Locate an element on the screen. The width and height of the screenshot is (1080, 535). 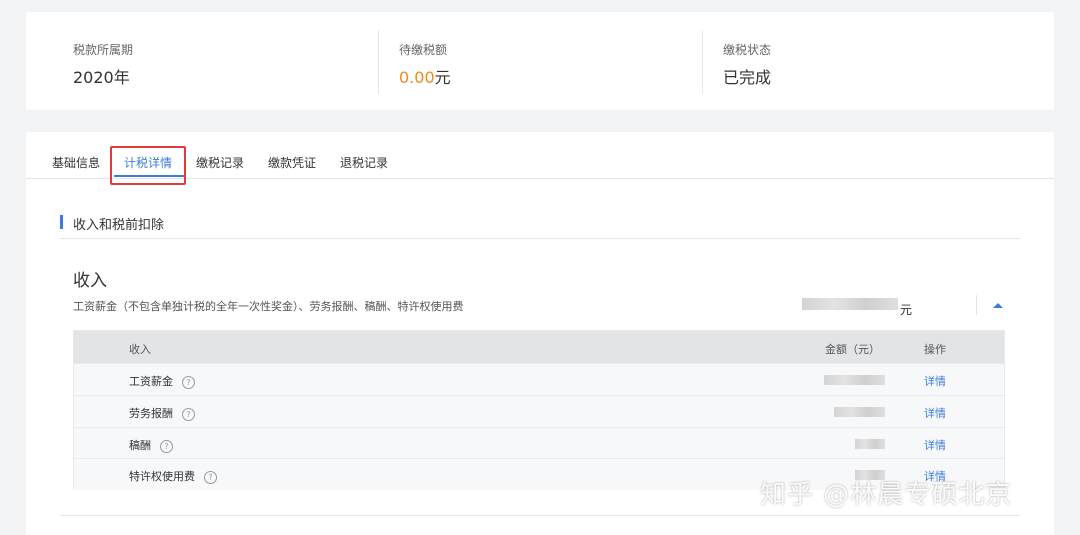
tab-basic-info: 基础信息 is located at coordinates (76, 162).